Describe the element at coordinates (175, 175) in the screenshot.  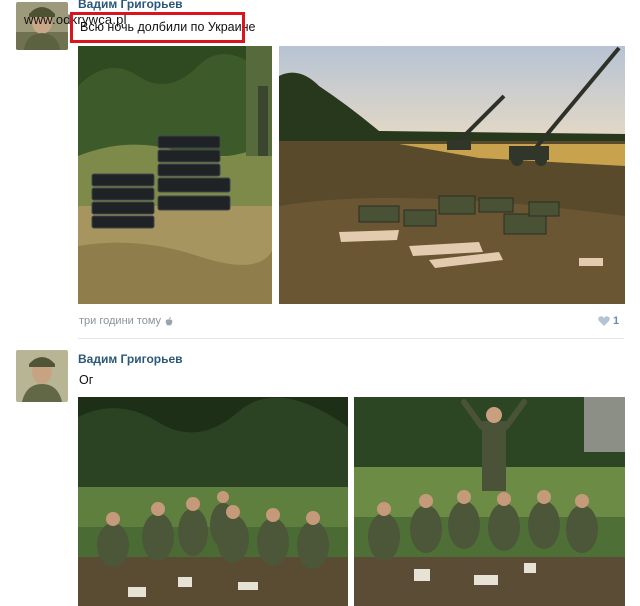
I see `post-photo-ammo` at that location.